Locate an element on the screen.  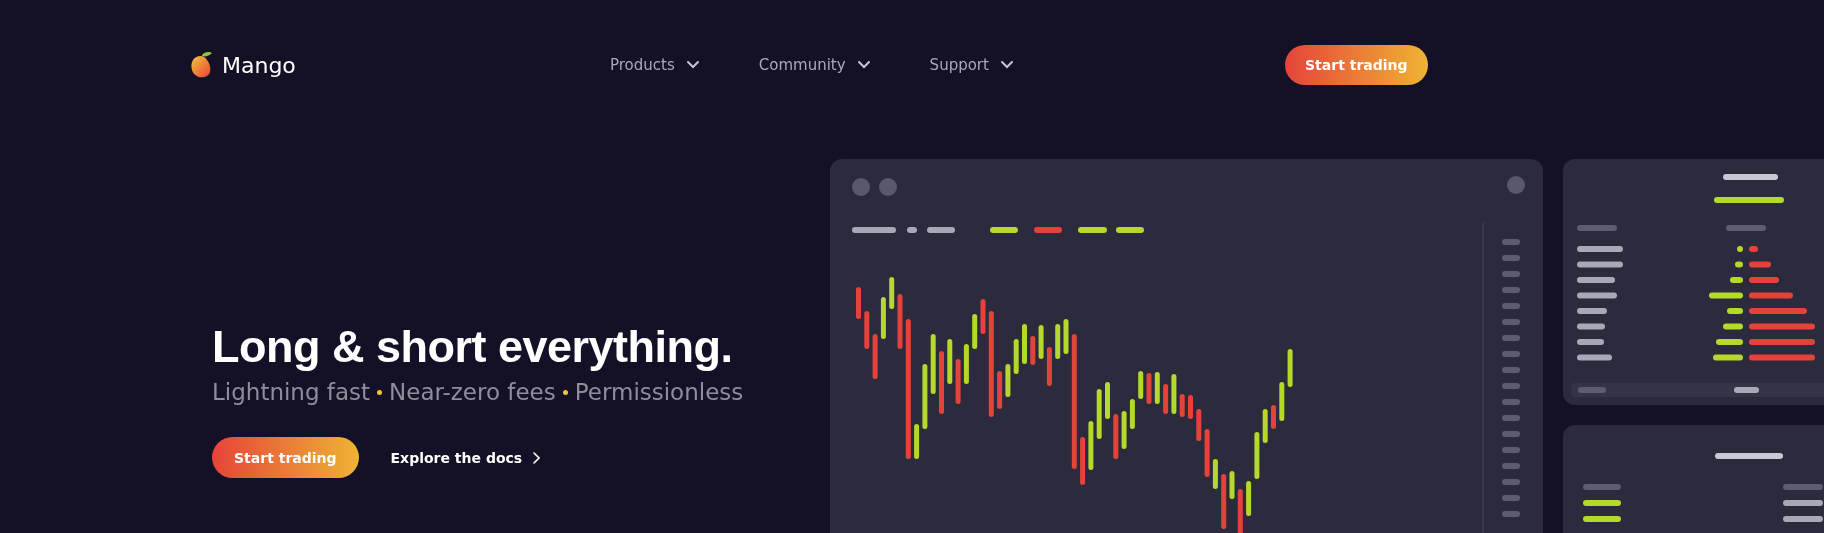
brand-name: Mango is located at coordinates (259, 65).